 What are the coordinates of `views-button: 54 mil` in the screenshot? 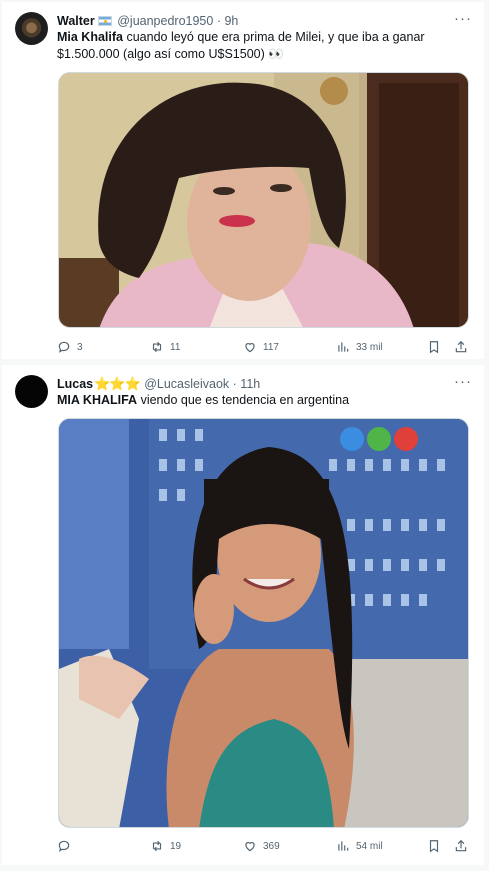 It's located at (359, 846).